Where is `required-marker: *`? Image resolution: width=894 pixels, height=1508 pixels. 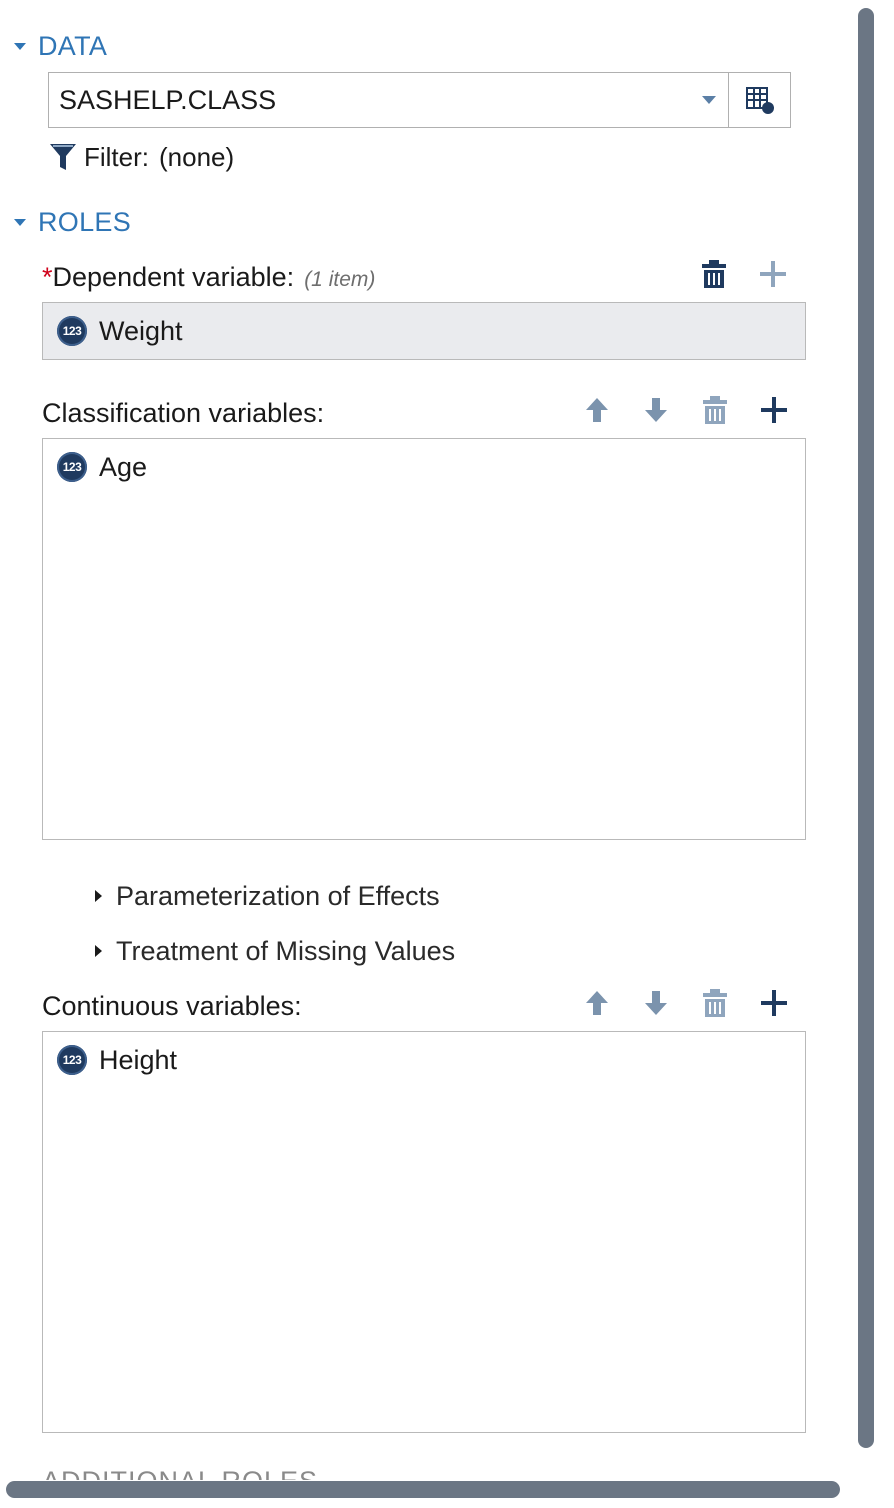
required-marker: * is located at coordinates (47, 277).